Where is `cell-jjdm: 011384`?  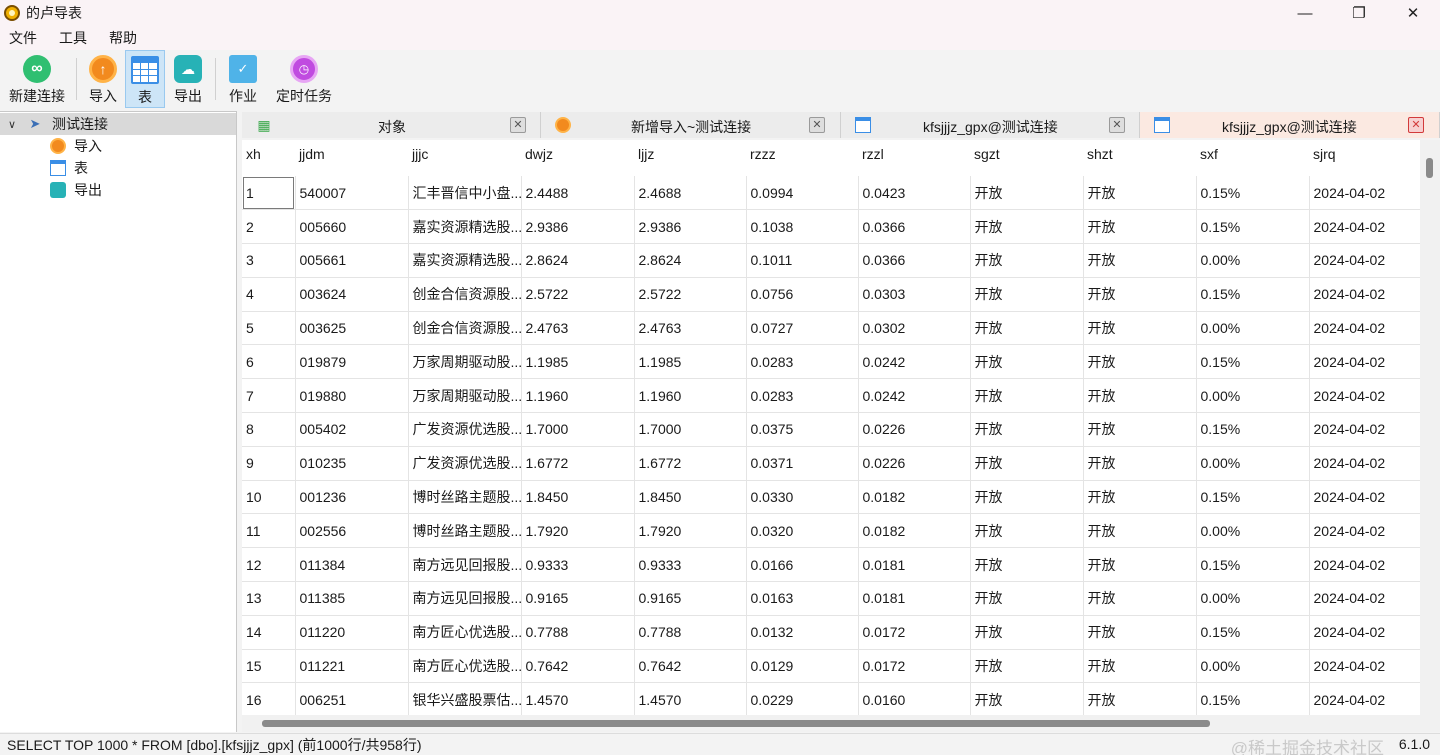
cell-jjdm: 011384 is located at coordinates (352, 565).